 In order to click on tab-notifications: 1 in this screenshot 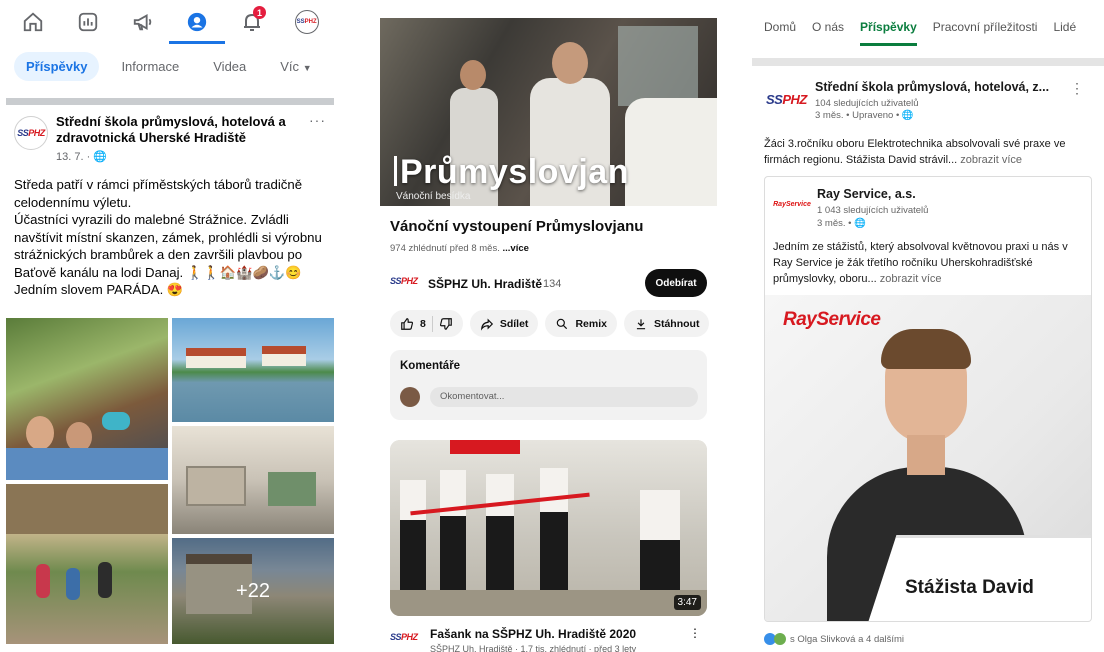, I will do `click(252, 22)`.